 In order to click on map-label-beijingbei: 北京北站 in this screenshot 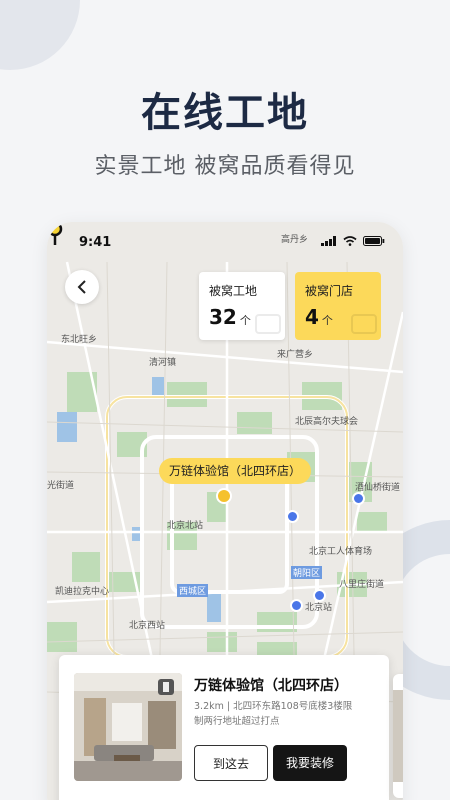, I will do `click(185, 526)`.